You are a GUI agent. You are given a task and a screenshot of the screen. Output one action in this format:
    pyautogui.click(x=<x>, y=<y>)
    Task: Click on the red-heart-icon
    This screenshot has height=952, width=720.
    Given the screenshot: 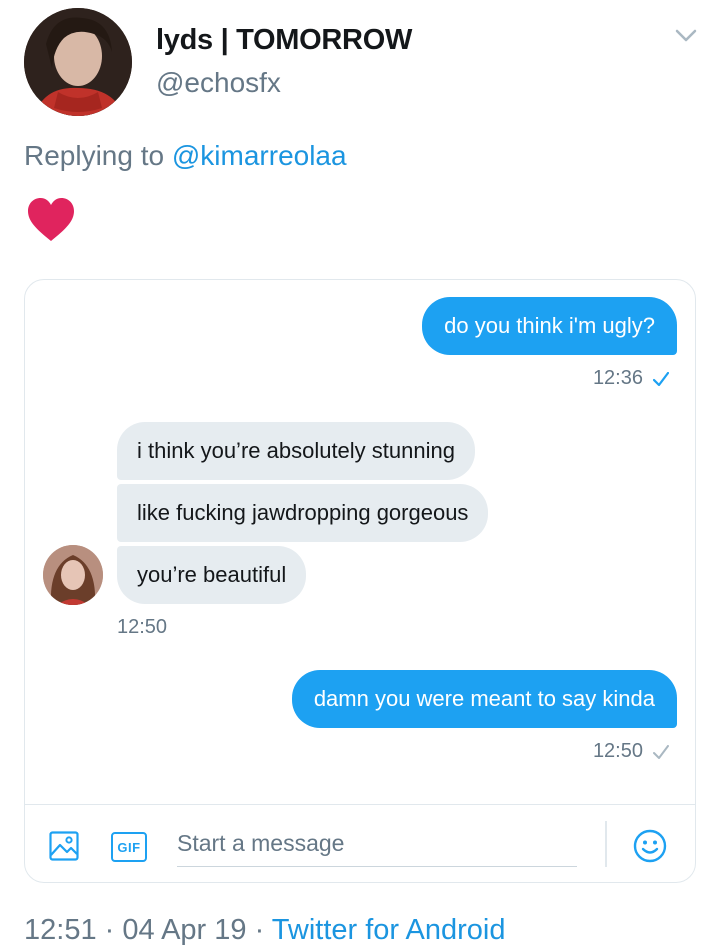 What is the action you would take?
    pyautogui.click(x=51, y=219)
    